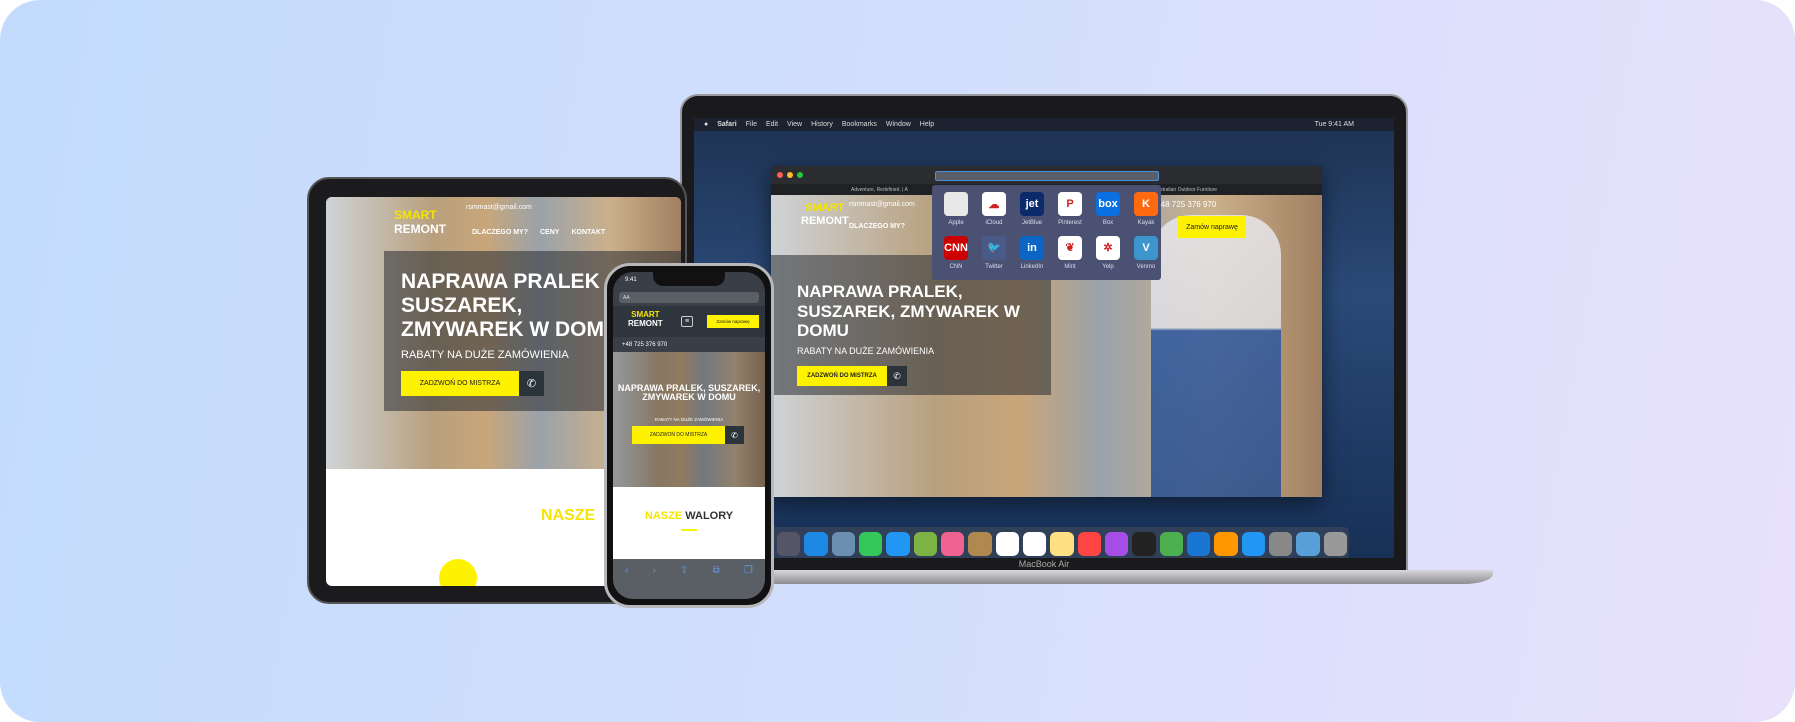 The image size is (1795, 722). I want to click on favorite-label: CNN, so click(956, 266).